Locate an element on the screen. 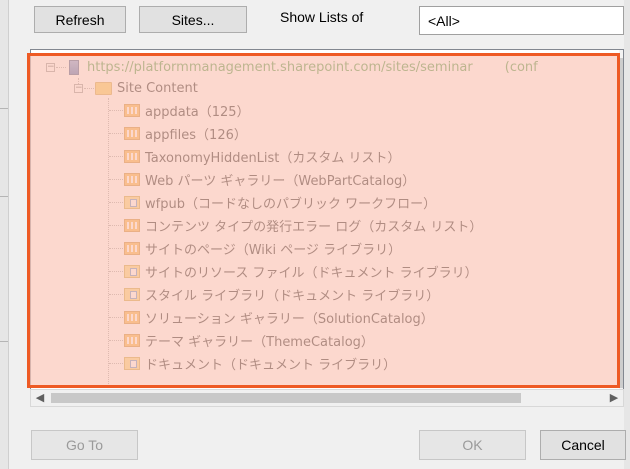  show-lists-select: <All> is located at coordinates (521, 20).